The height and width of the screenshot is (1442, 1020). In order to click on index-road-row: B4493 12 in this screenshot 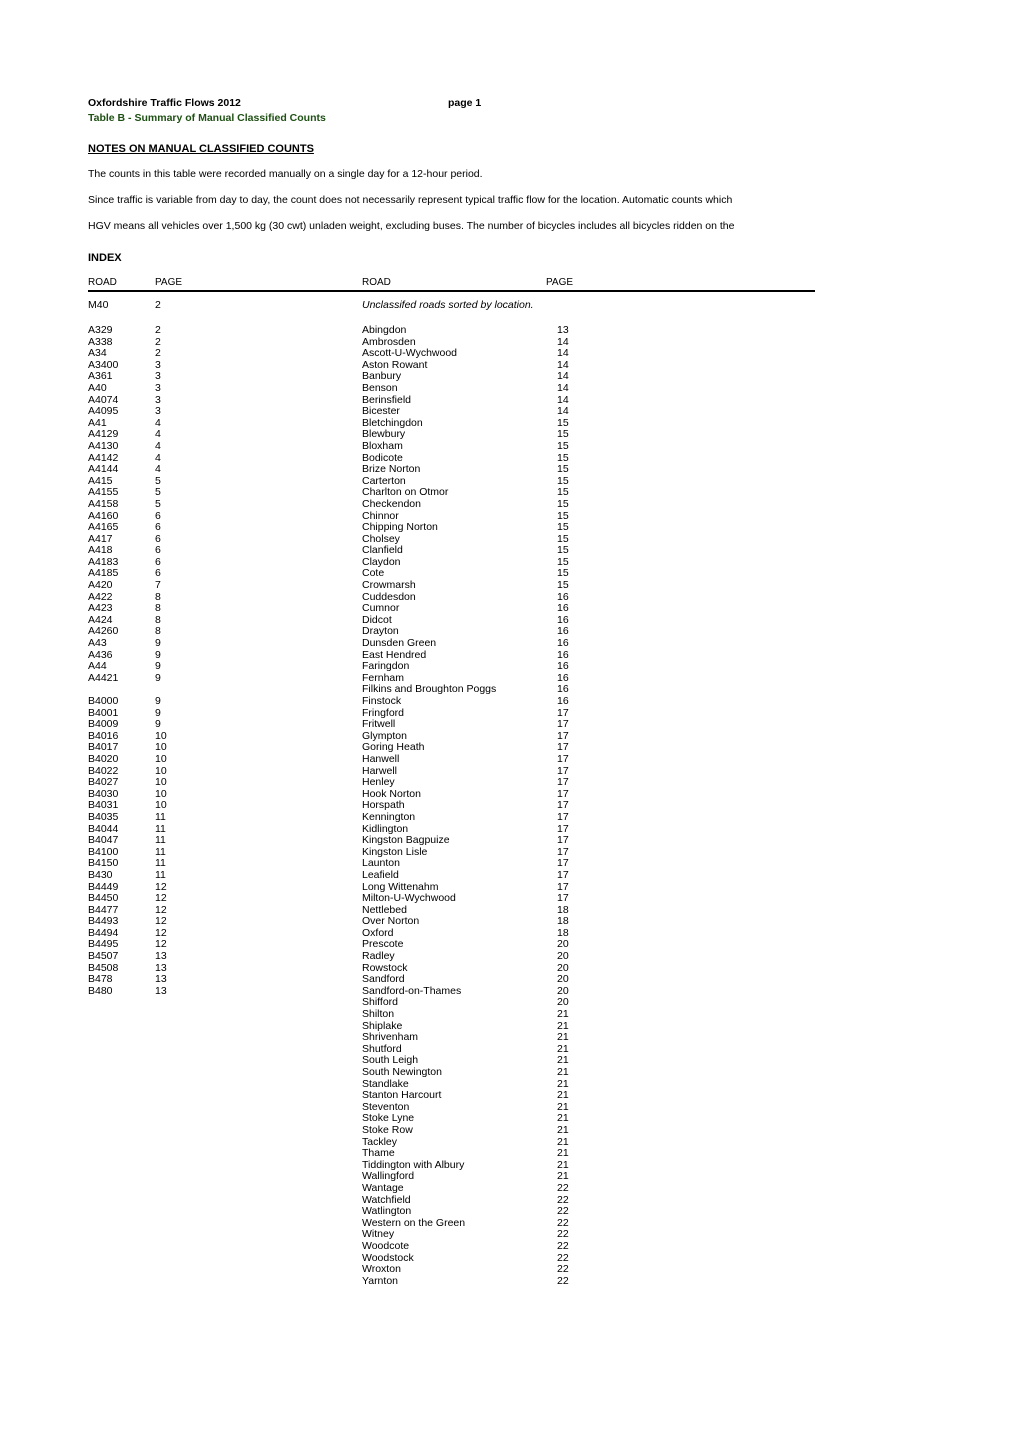, I will do `click(198, 922)`.